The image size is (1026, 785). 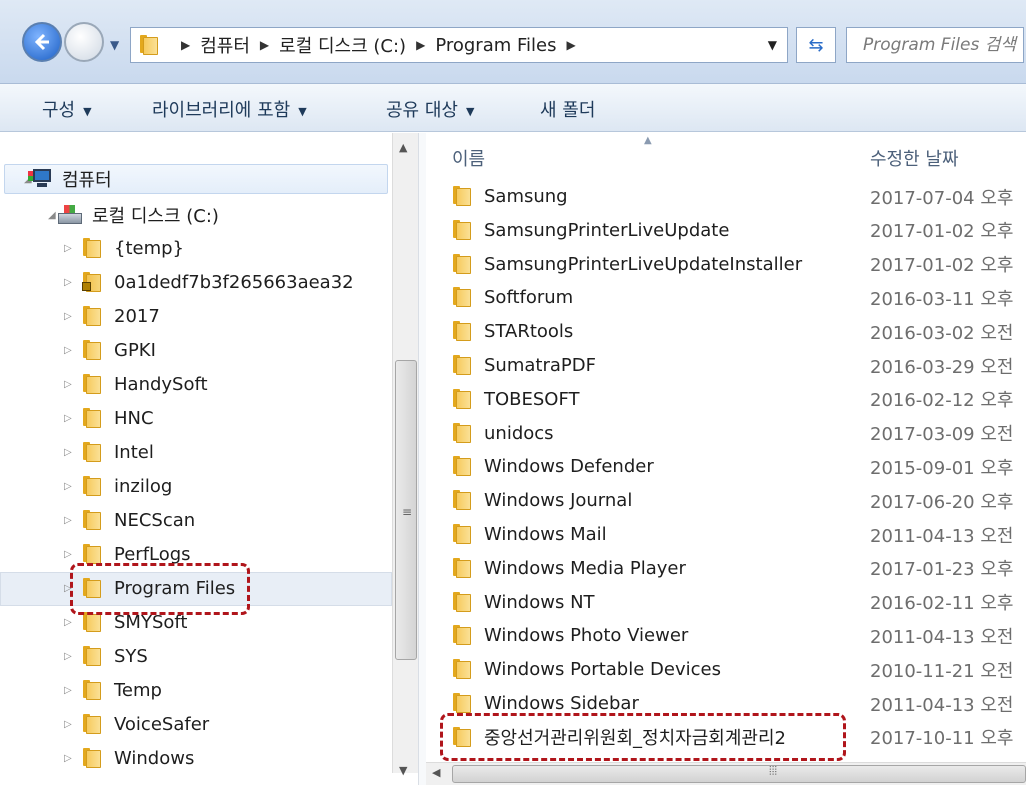 I want to click on file-list-row: STARtools 2016-03-02 오전, so click(x=726, y=331).